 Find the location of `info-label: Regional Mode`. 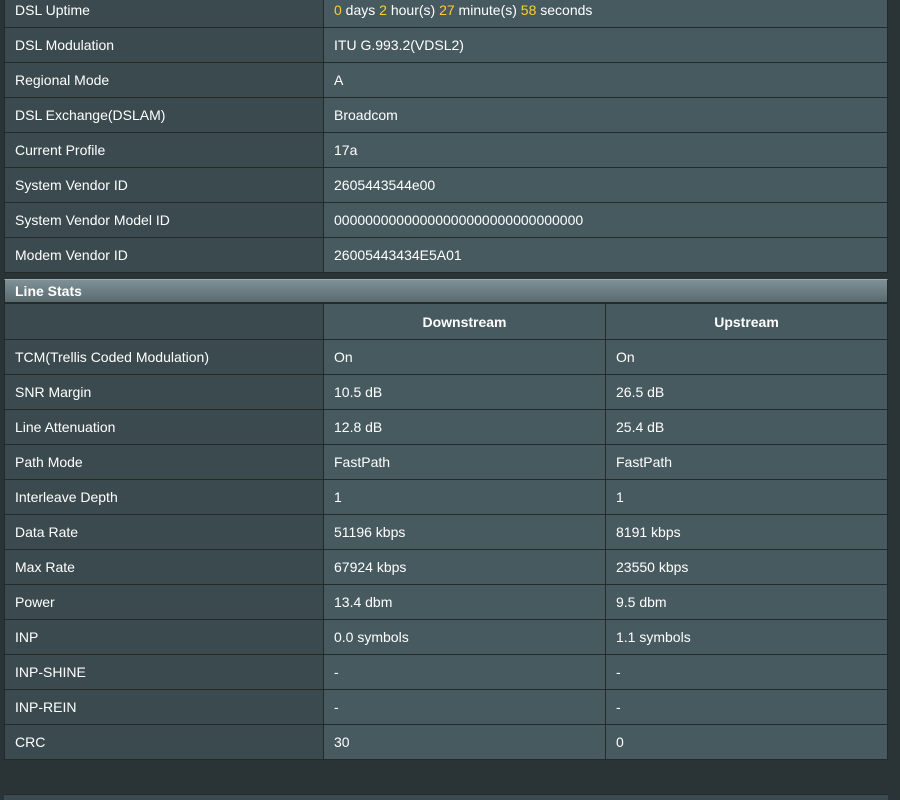

info-label: Regional Mode is located at coordinates (164, 80).